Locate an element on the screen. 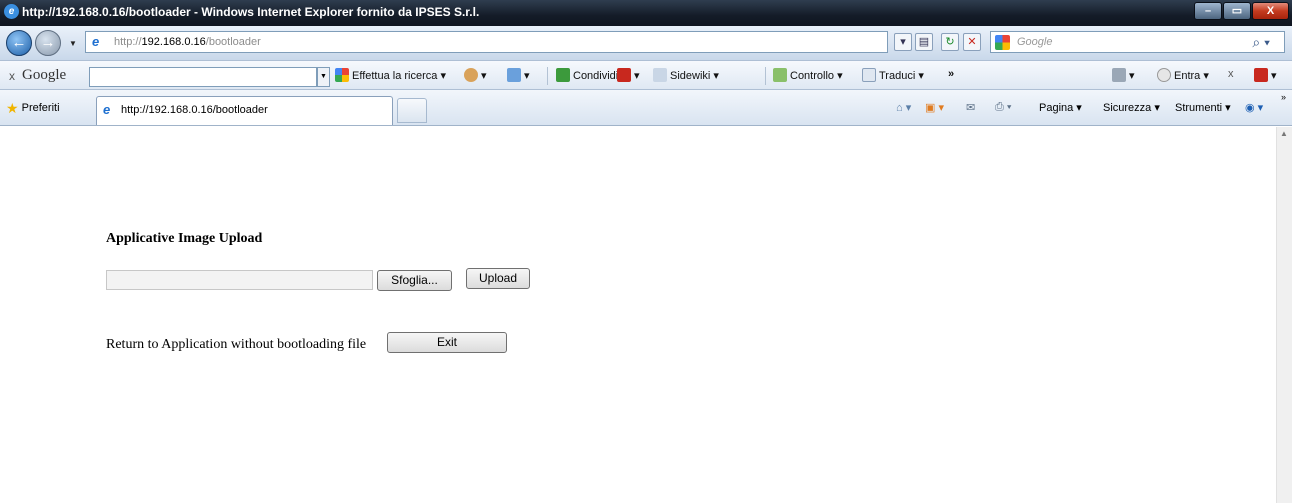  spellcheck-button: Controllo ▾ is located at coordinates (808, 75).